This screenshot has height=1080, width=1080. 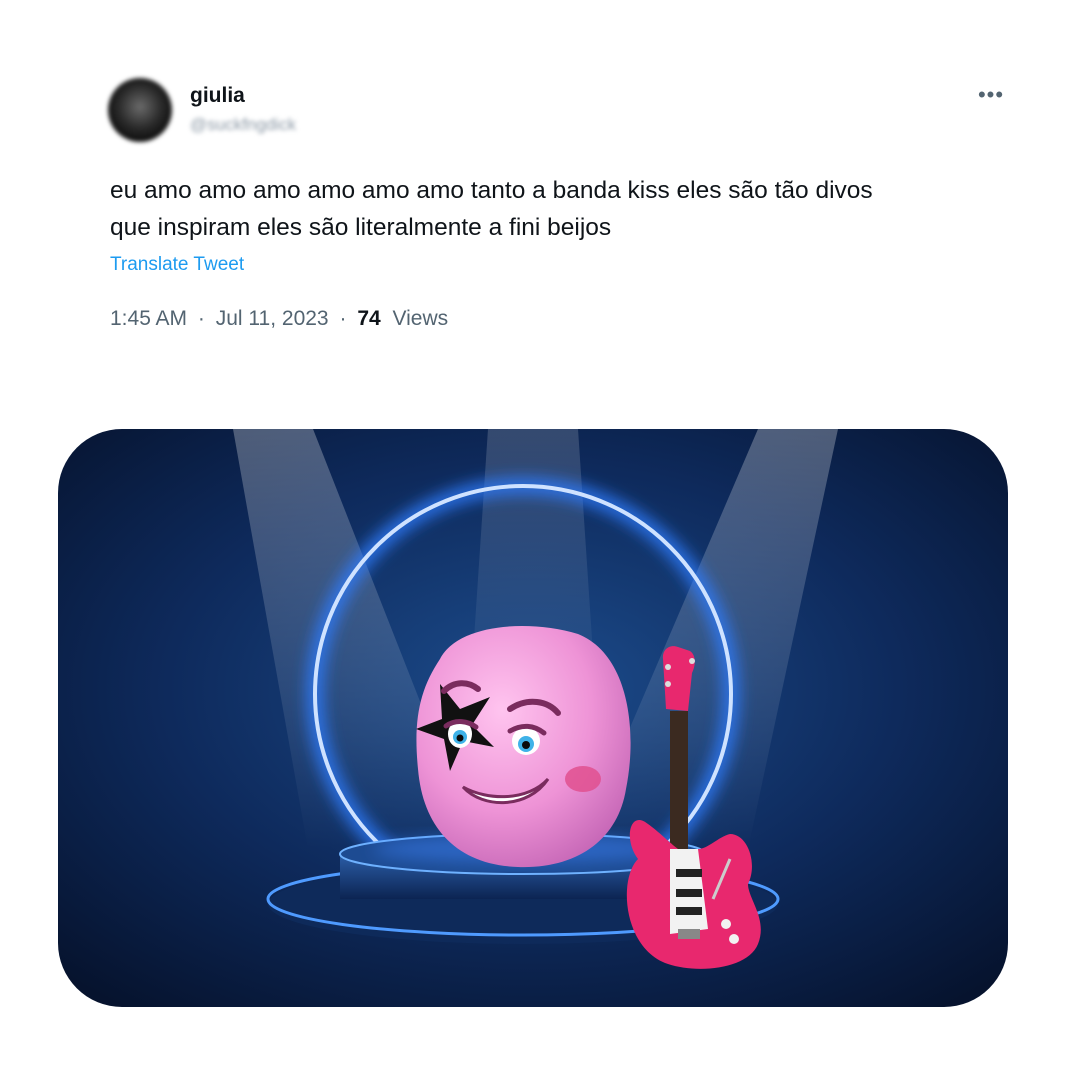 I want to click on more-options-icon: •••, so click(x=991, y=95).